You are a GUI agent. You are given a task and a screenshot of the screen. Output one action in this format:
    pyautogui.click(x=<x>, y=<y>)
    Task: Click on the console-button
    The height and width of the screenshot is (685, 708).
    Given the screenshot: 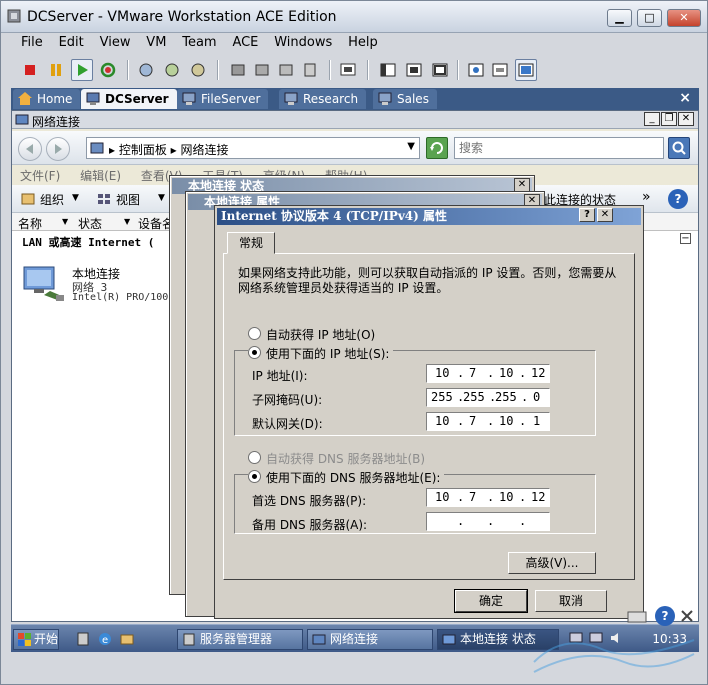 What is the action you would take?
    pyautogui.click(x=348, y=70)
    